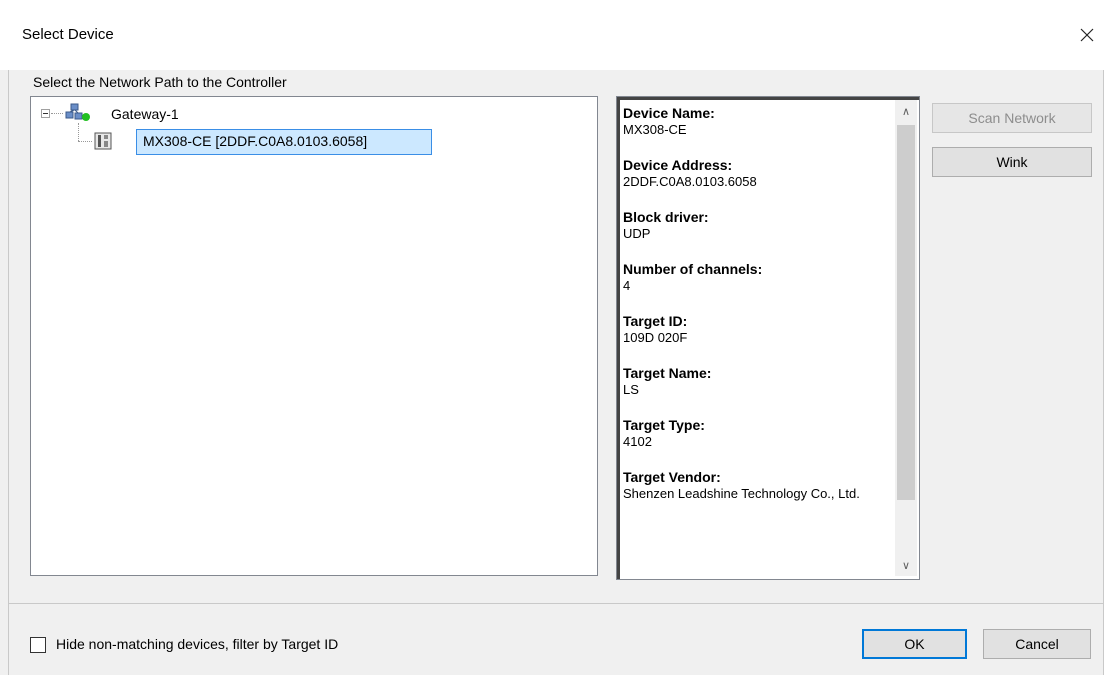 Image resolution: width=1104 pixels, height=675 pixels. Describe the element at coordinates (556, 603) in the screenshot. I see `footer-divider` at that location.